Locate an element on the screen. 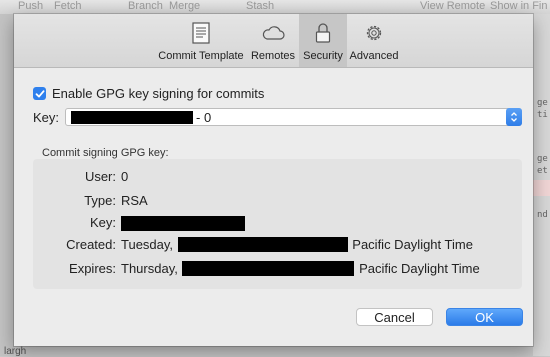 Image resolution: width=550 pixels, height=357 pixels. info-label: User: is located at coordinates (100, 176).